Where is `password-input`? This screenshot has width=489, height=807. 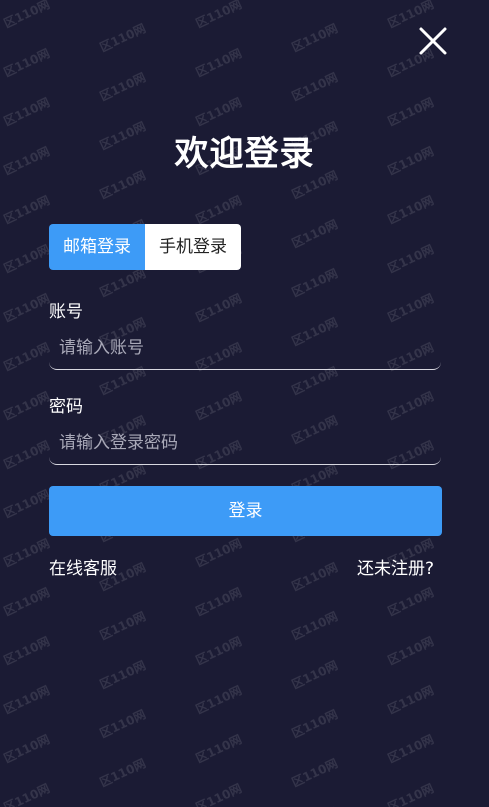 password-input is located at coordinates (245, 443).